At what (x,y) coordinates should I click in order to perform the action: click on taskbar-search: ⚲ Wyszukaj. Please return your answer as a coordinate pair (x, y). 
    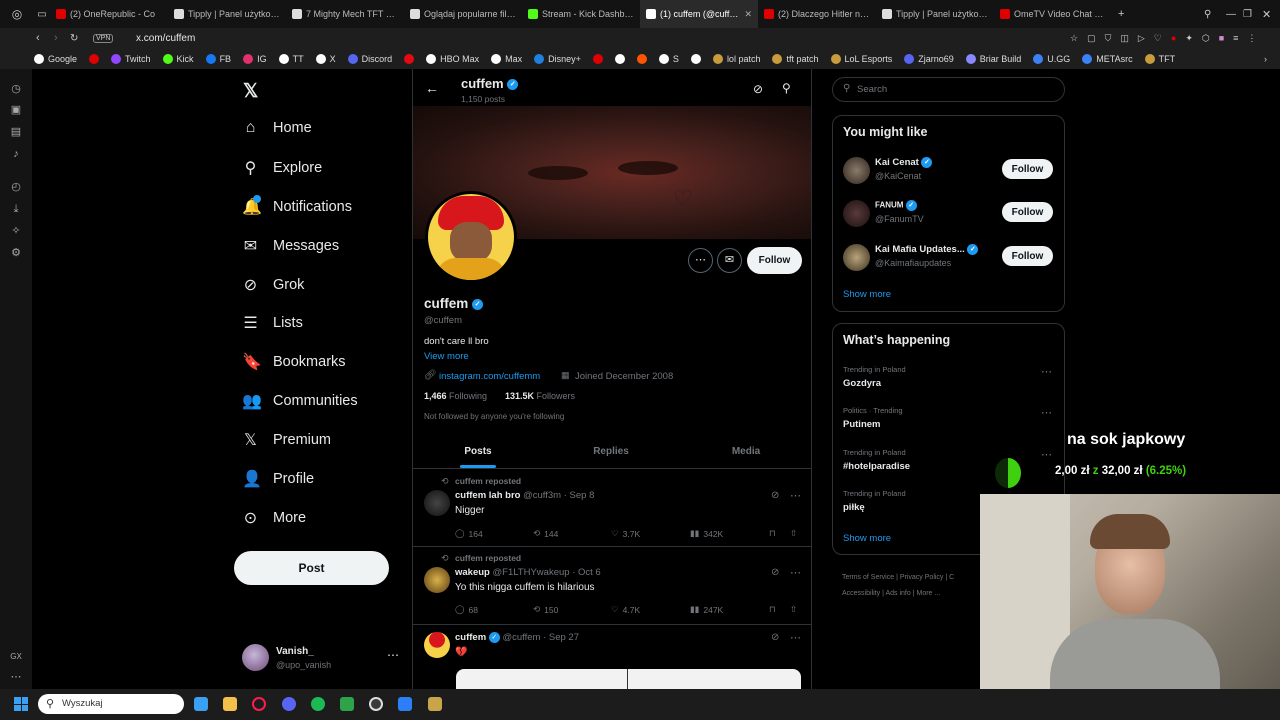
    Looking at the image, I should click on (111, 704).